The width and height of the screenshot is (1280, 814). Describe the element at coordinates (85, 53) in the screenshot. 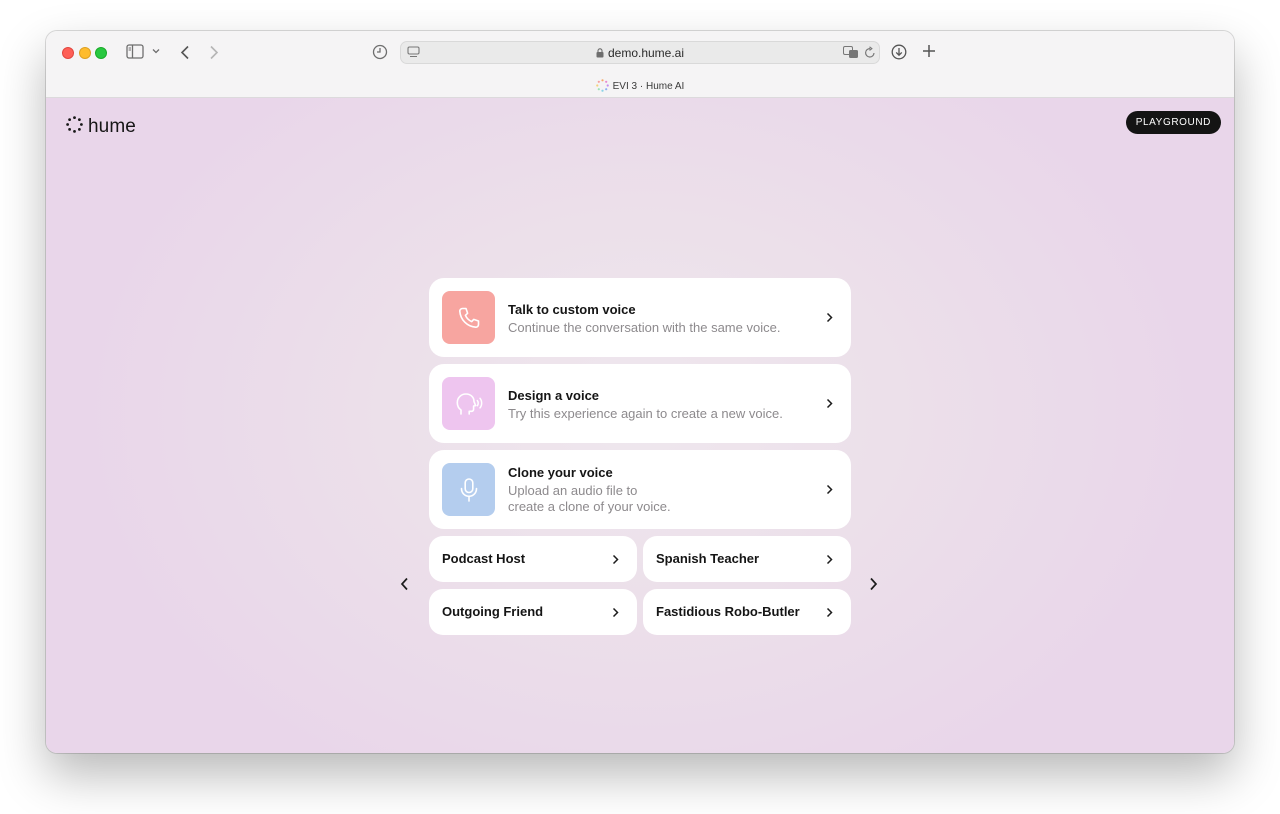

I see `minimize-window-button` at that location.